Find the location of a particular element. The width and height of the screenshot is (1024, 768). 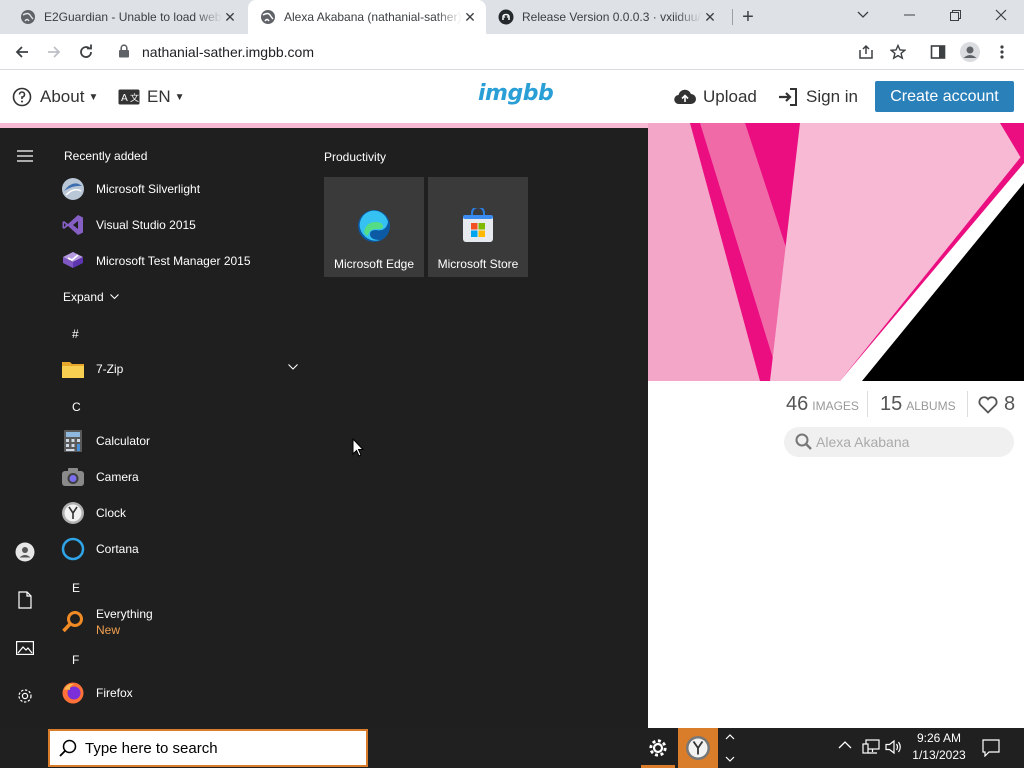

app-label: Cortana is located at coordinates (117, 549).